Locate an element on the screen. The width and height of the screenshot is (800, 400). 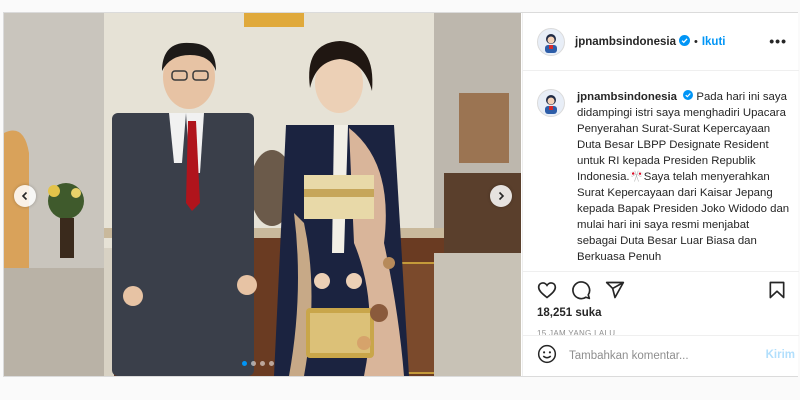
follow-button: Ikuti is located at coordinates (714, 42).